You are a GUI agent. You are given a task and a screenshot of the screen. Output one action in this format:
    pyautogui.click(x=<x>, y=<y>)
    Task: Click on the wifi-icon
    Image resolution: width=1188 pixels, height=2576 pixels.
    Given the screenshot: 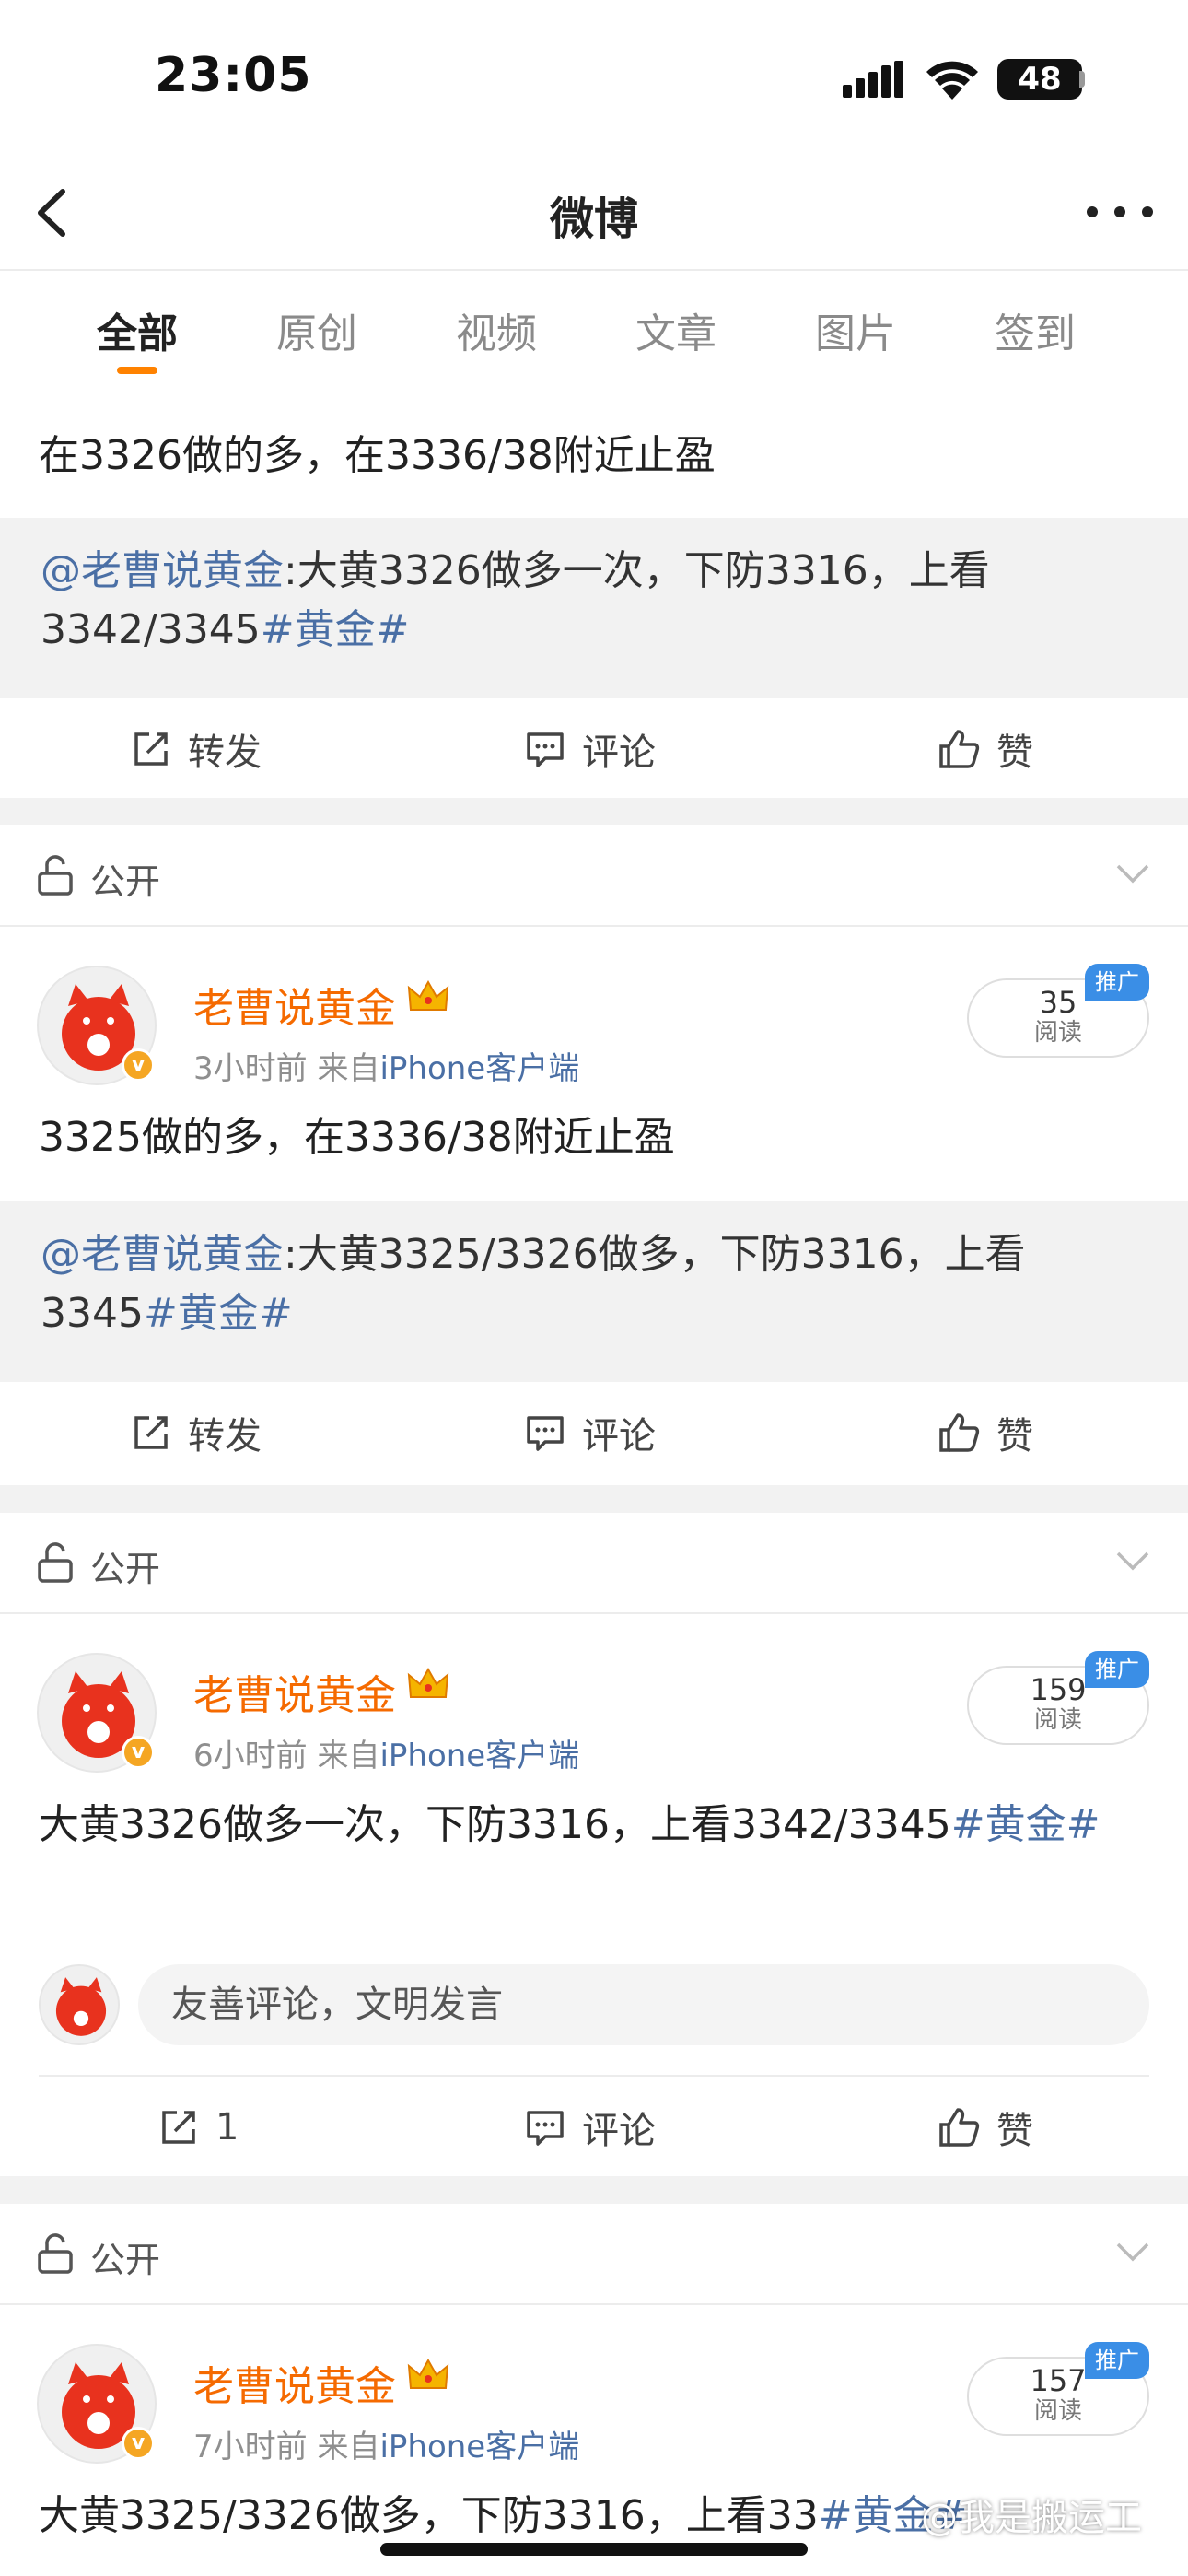 What is the action you would take?
    pyautogui.click(x=952, y=80)
    